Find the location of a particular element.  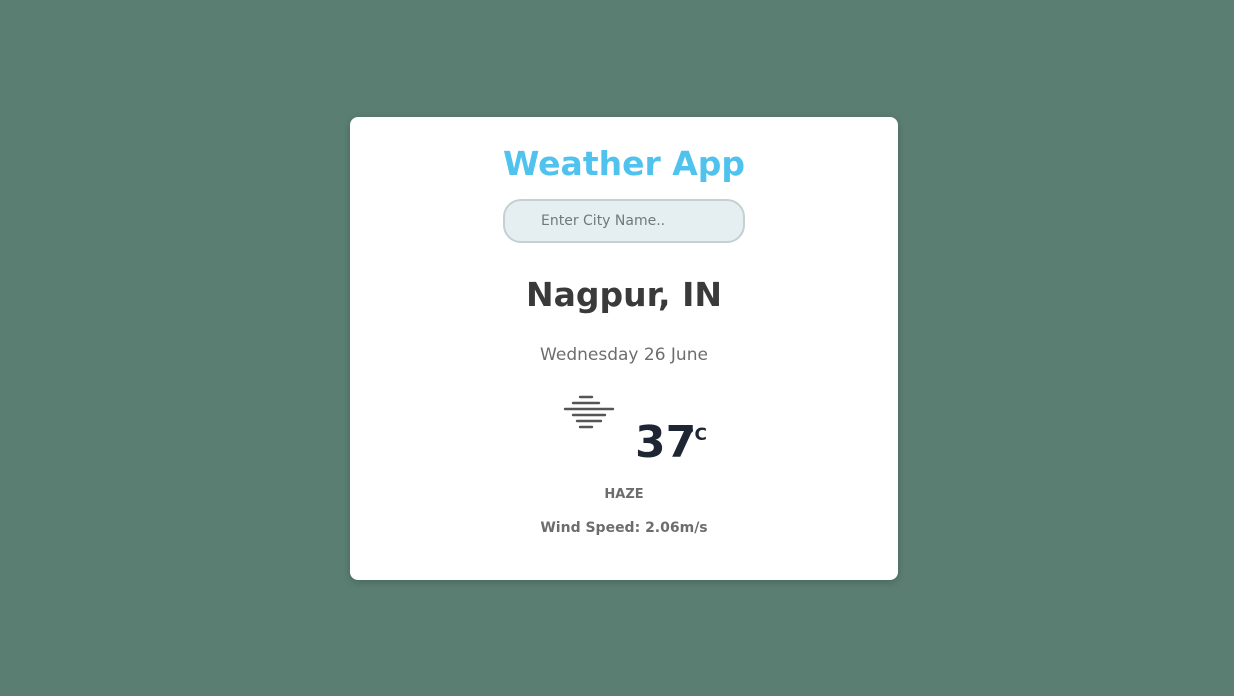

haze-icon is located at coordinates (589, 412).